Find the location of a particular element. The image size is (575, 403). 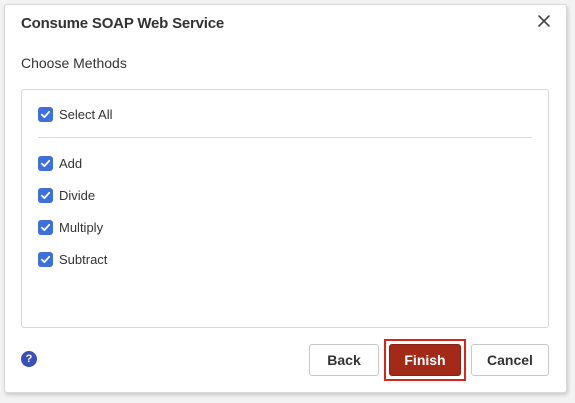

help-icon: ? is located at coordinates (29, 359).